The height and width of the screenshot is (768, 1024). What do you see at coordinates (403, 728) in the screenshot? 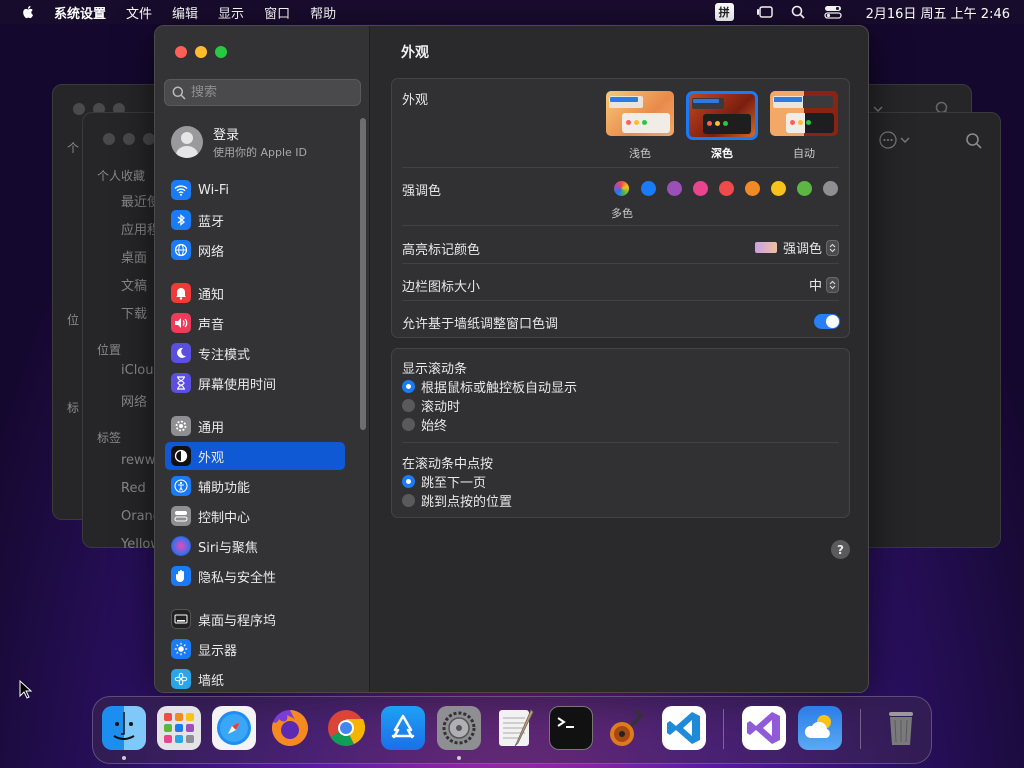
I see `app-store-icon` at bounding box center [403, 728].